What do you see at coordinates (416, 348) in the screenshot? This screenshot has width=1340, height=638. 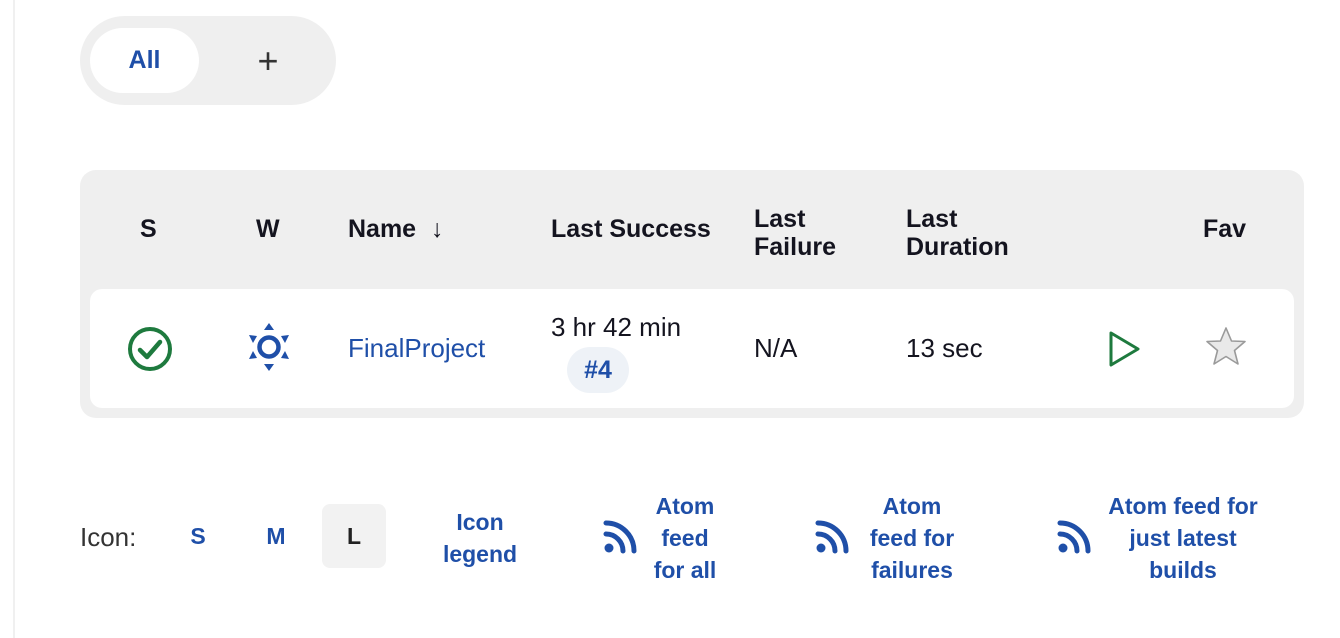 I see `job-name-link: FinalProject` at bounding box center [416, 348].